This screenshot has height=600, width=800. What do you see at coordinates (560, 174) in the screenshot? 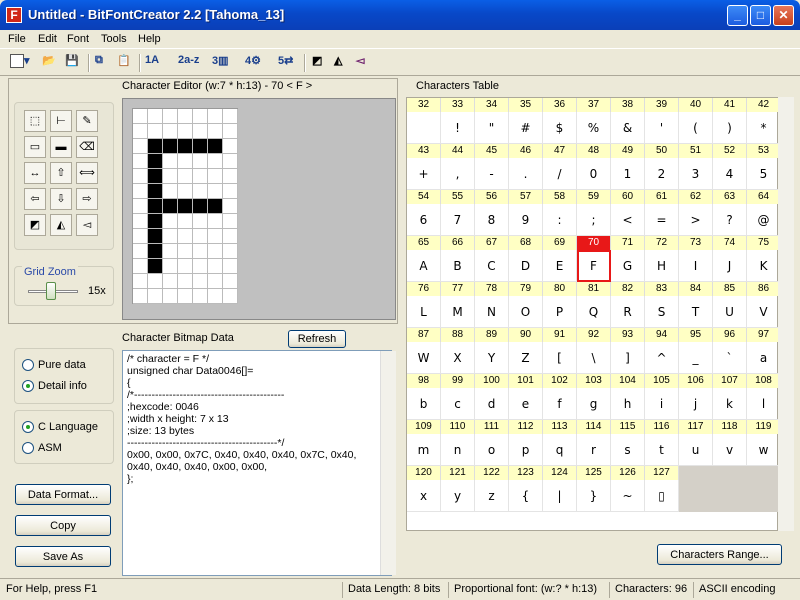
I see `char-cell: /` at bounding box center [560, 174].